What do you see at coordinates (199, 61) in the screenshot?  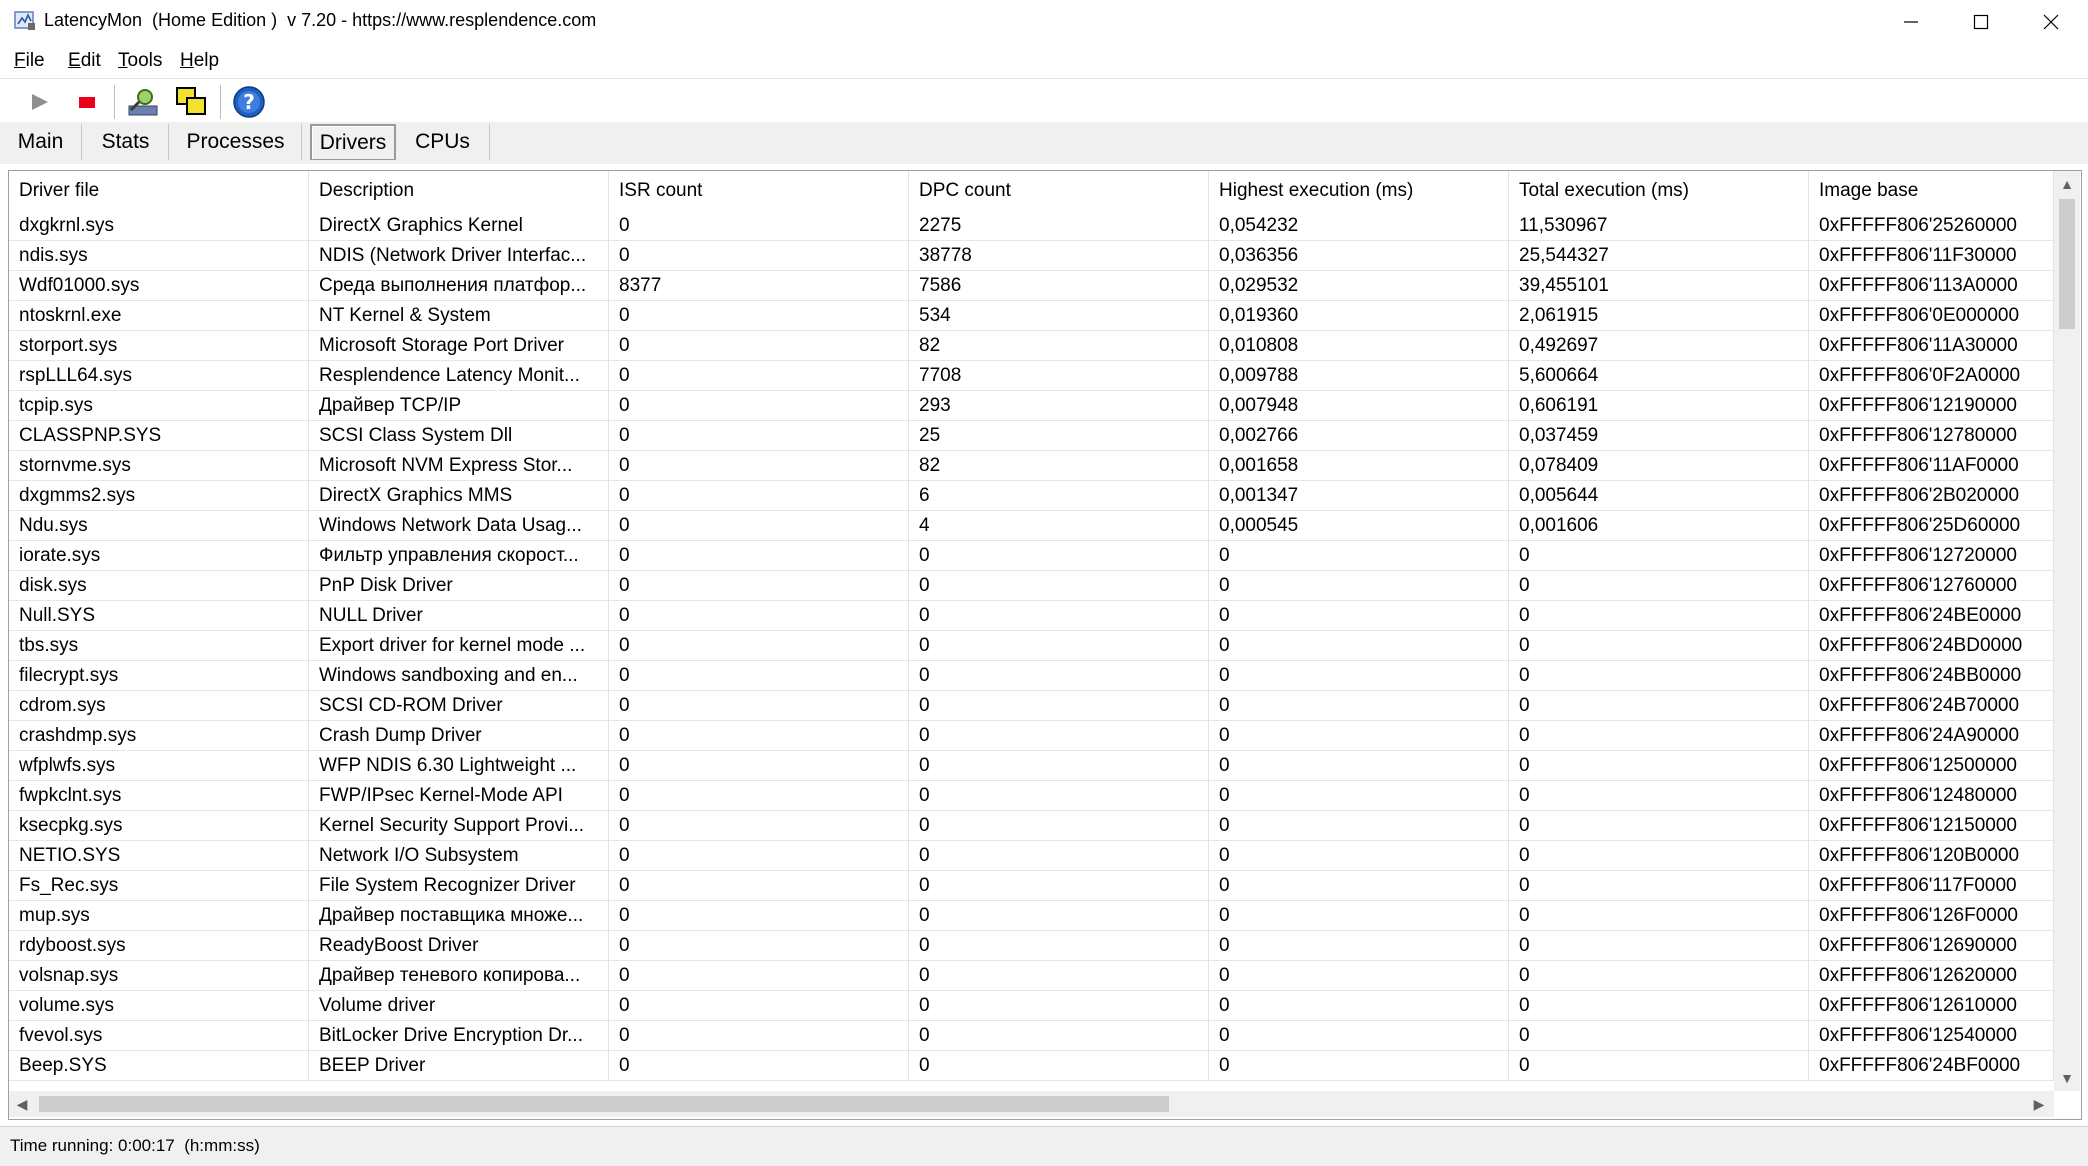 I see `menu-help: Help` at bounding box center [199, 61].